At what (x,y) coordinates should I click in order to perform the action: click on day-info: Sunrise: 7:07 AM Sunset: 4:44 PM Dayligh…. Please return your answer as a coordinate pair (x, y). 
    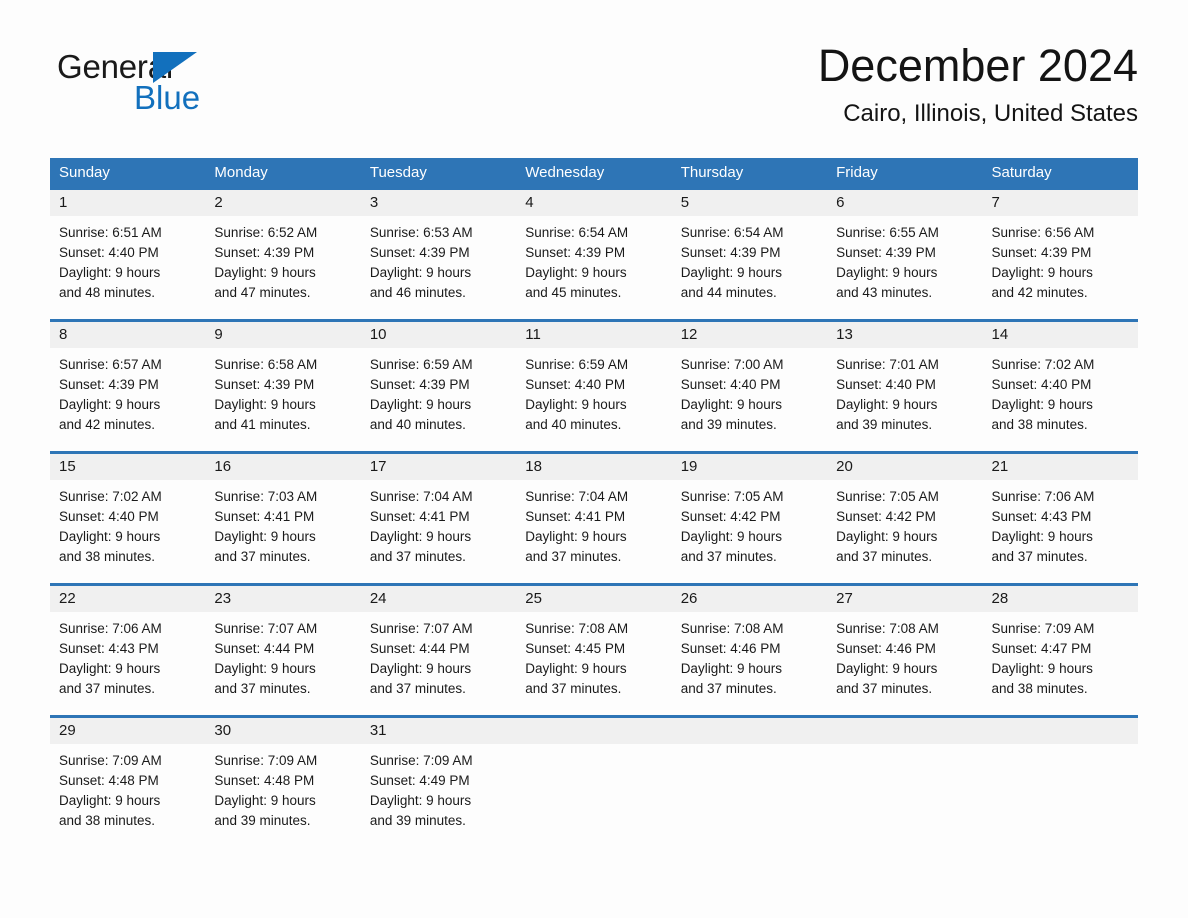
    Looking at the image, I should click on (438, 655).